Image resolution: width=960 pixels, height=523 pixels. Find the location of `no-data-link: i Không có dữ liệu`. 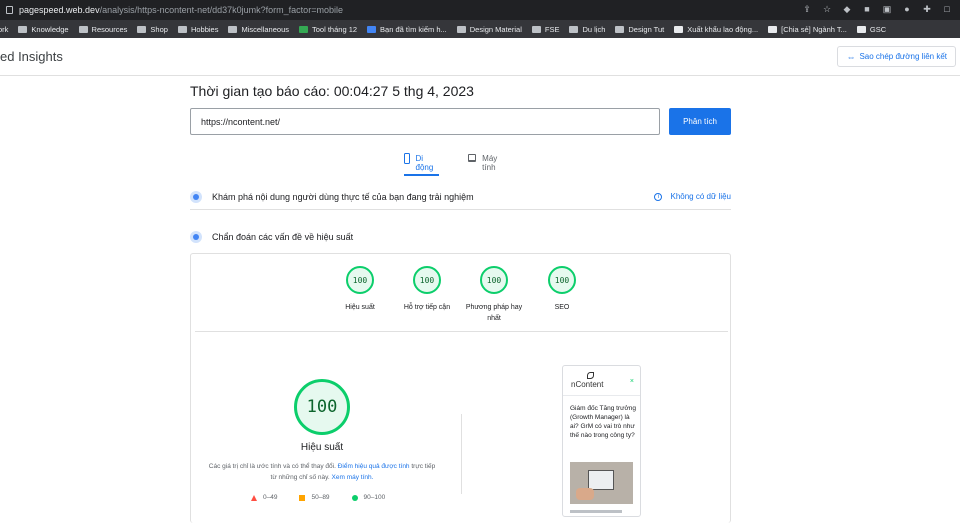

no-data-link: i Không có dữ liệu is located at coordinates (692, 196).